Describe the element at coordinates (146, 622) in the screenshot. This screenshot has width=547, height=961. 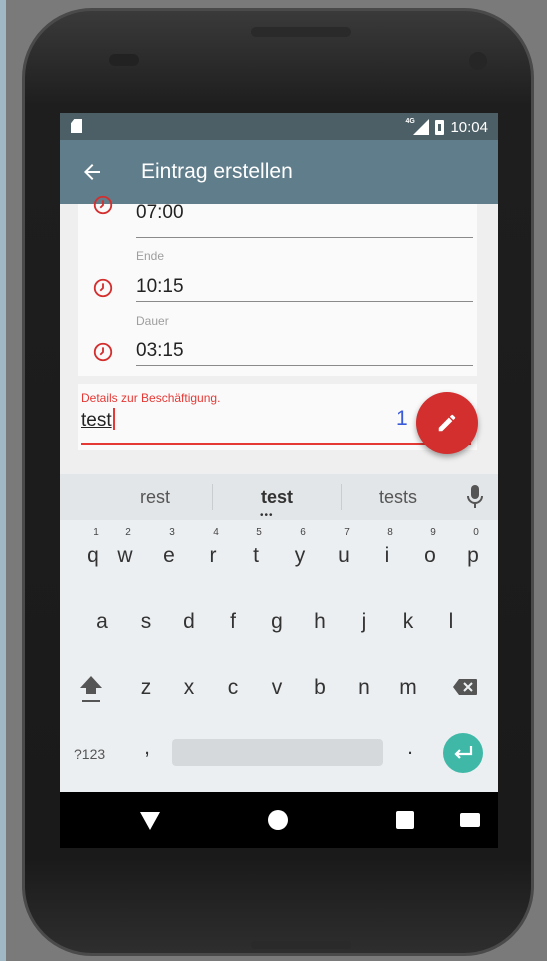
I see `key-s: s` at that location.